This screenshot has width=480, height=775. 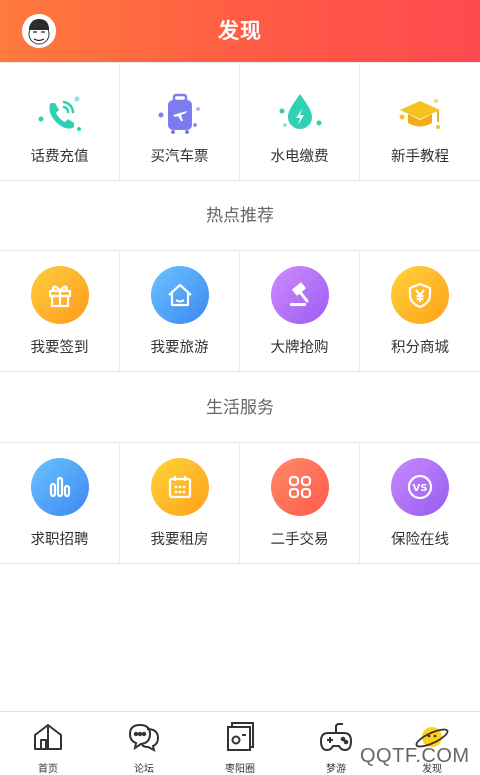 I want to click on page-title: 发现, so click(x=240, y=31).